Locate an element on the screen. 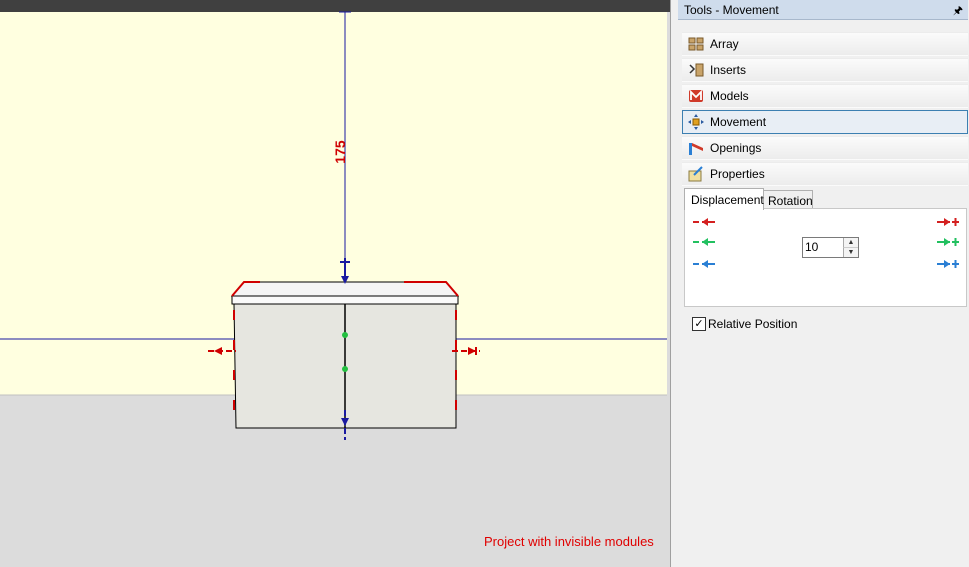  panel-title: Tools - Movement is located at coordinates (731, 10).